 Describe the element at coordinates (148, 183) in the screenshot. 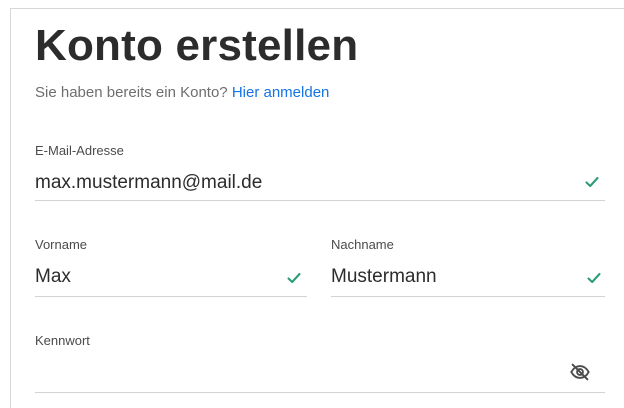

I see `email-input: max.mustermann@mail.de` at that location.